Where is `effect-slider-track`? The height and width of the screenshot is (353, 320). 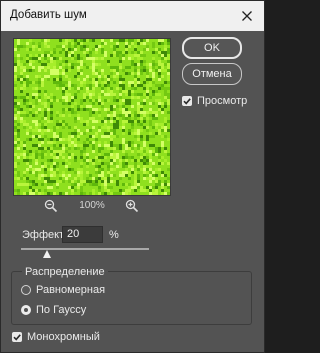
effect-slider-track is located at coordinates (85, 249).